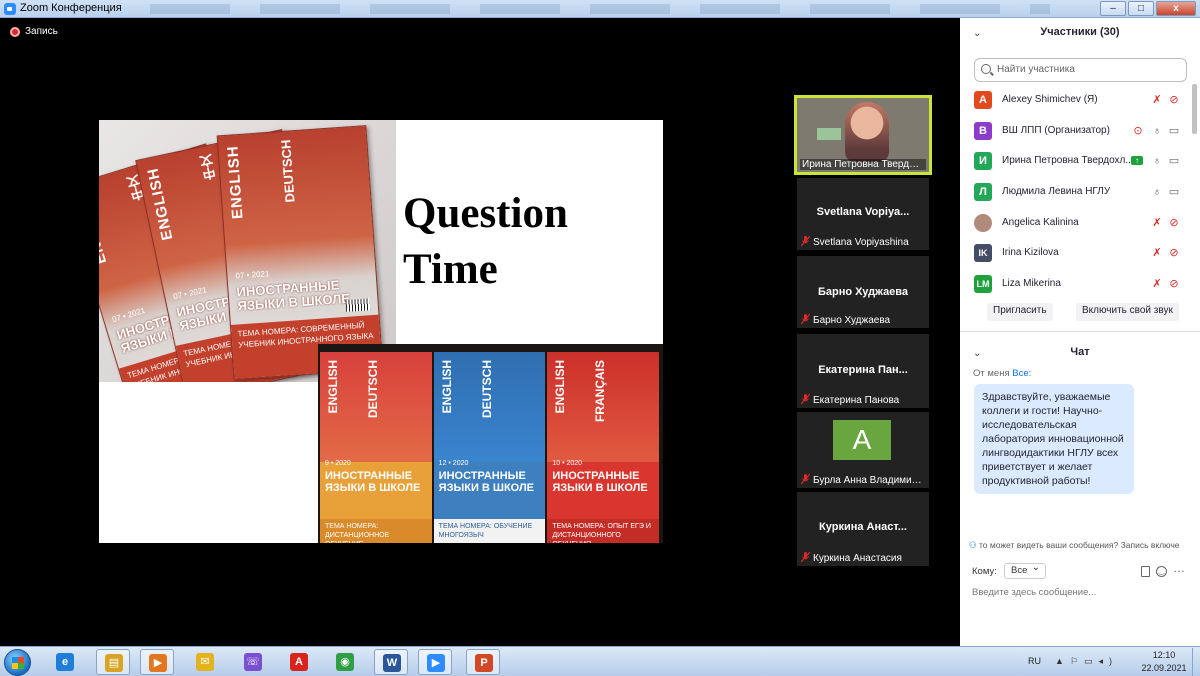  I want to click on taskbar-word-button: W, so click(391, 662).